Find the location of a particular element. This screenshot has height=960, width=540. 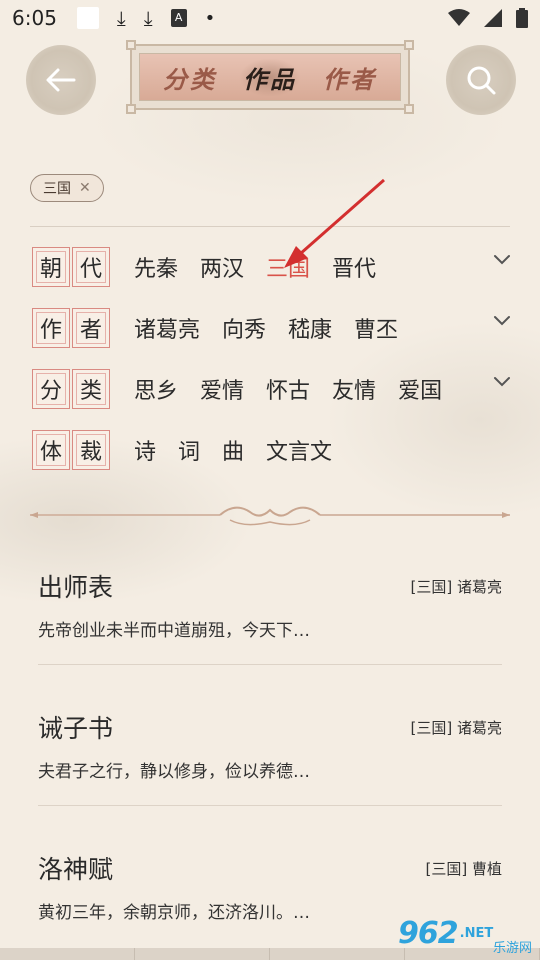

label-char: 代 is located at coordinates (91, 267).